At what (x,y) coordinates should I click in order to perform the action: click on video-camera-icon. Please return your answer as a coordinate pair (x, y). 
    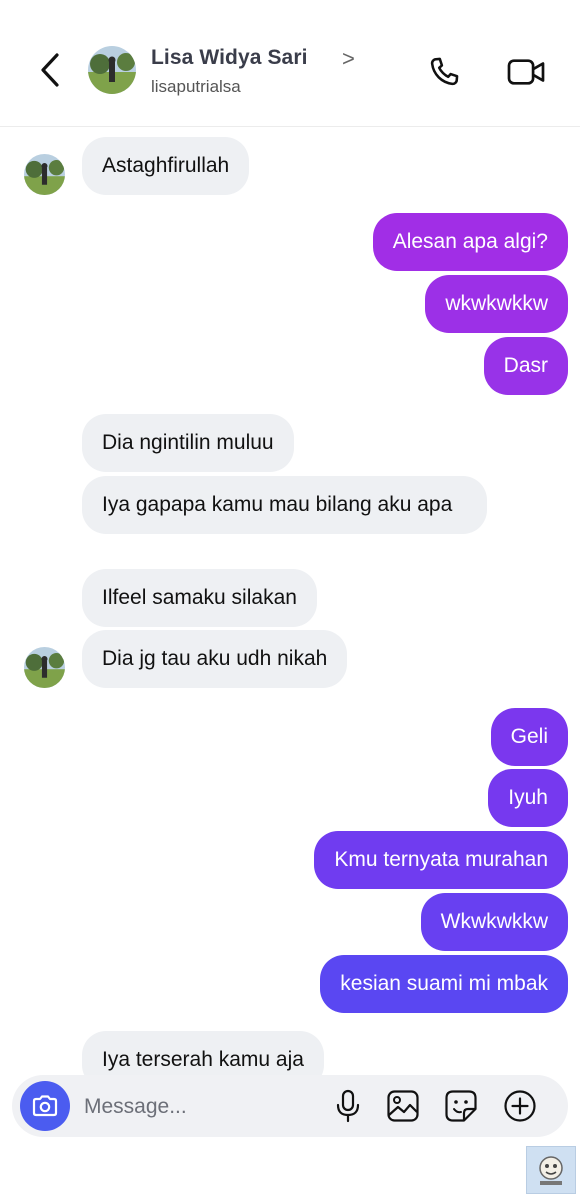
    Looking at the image, I should click on (526, 72).